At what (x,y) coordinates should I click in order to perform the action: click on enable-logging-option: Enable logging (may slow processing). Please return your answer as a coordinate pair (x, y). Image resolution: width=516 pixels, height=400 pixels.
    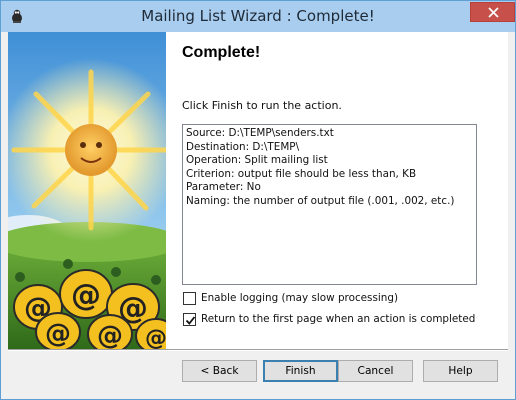
    Looking at the image, I should click on (290, 298).